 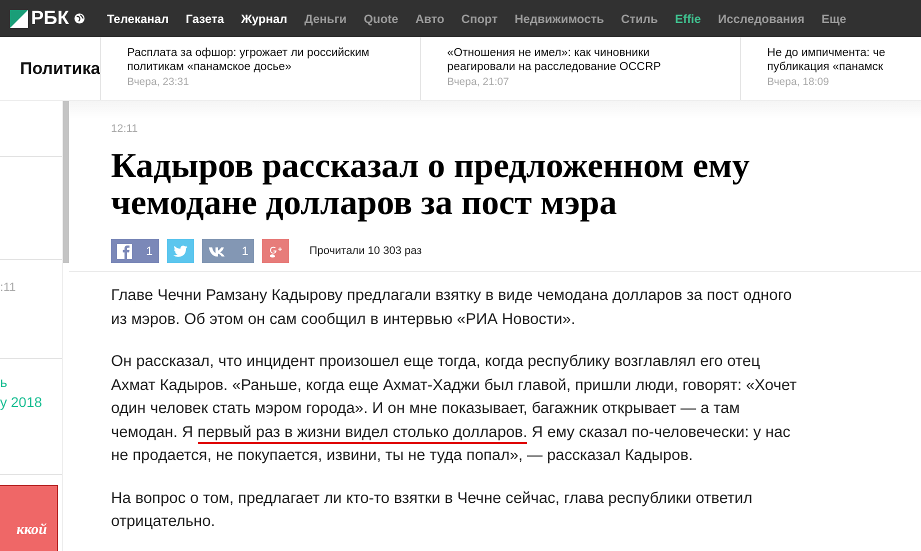 I want to click on nav-link: Журнал, so click(x=264, y=19).